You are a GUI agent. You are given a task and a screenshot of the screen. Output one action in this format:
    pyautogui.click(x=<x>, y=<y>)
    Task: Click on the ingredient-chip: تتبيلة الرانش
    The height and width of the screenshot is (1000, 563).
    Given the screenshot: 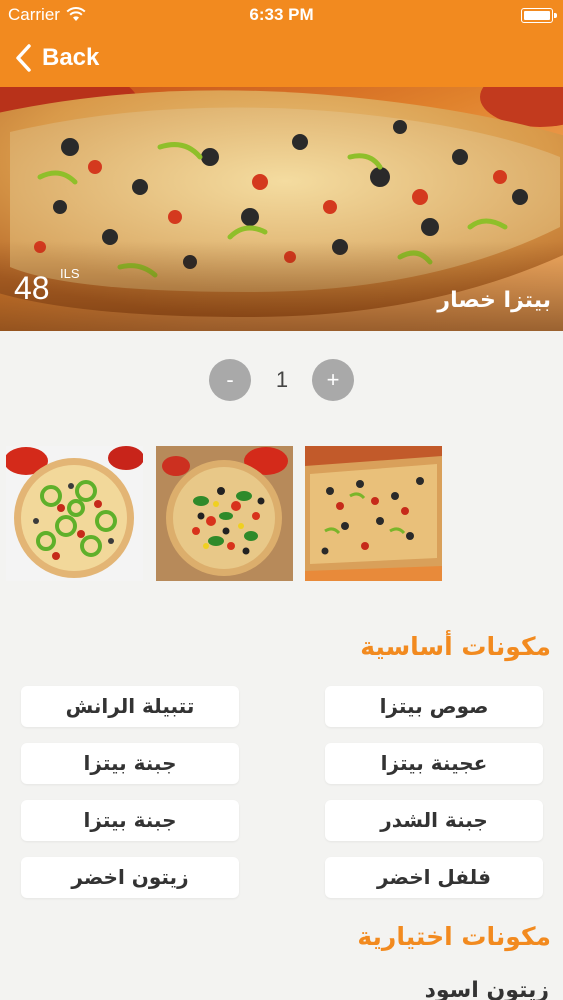 What is the action you would take?
    pyautogui.click(x=130, y=706)
    